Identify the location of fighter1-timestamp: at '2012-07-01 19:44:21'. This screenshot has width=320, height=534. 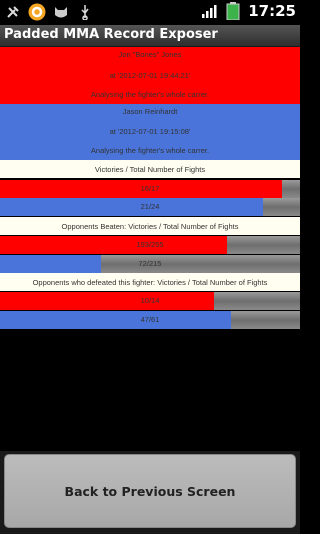
(150, 75).